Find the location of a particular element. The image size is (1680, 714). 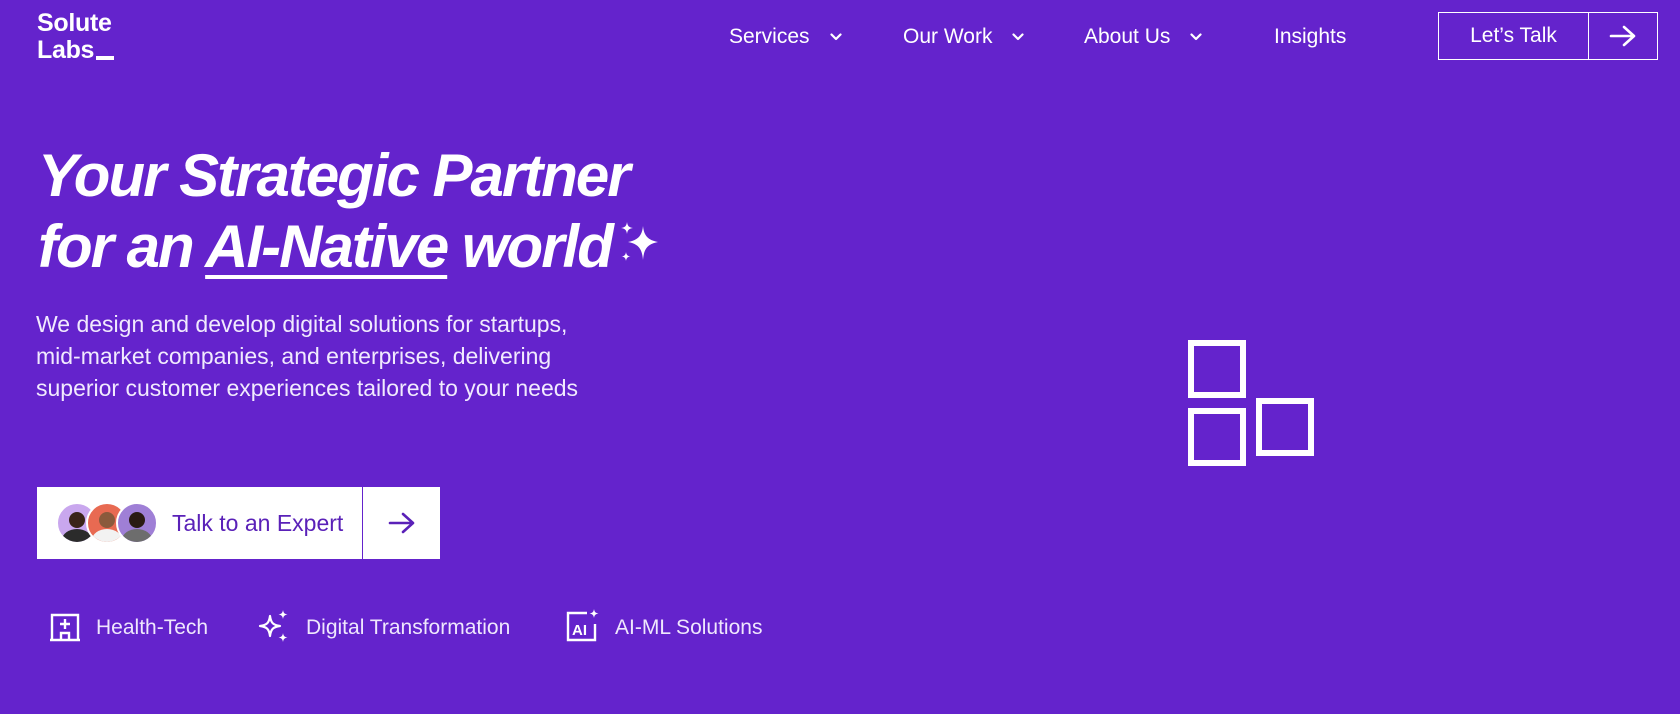

talk-to-expert-button: Talk to an Expert is located at coordinates (238, 523).